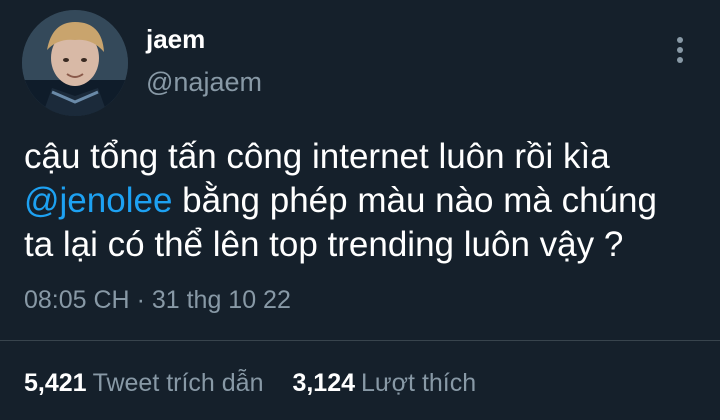 Image resolution: width=720 pixels, height=420 pixels. What do you see at coordinates (204, 82) in the screenshot?
I see `author-handle: @najaem` at bounding box center [204, 82].